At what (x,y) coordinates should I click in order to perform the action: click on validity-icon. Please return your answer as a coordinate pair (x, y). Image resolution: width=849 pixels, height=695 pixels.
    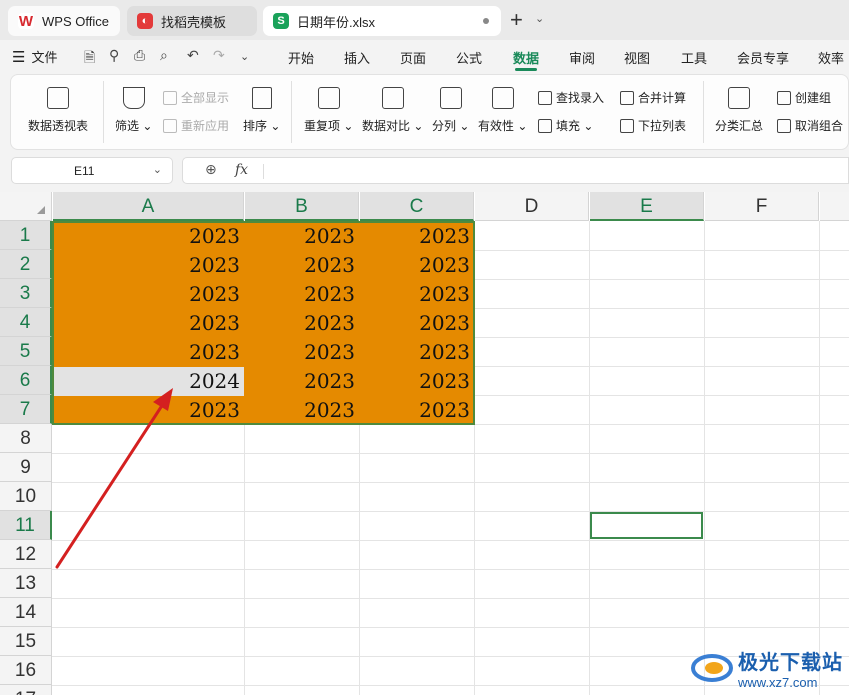
    Looking at the image, I should click on (502, 98).